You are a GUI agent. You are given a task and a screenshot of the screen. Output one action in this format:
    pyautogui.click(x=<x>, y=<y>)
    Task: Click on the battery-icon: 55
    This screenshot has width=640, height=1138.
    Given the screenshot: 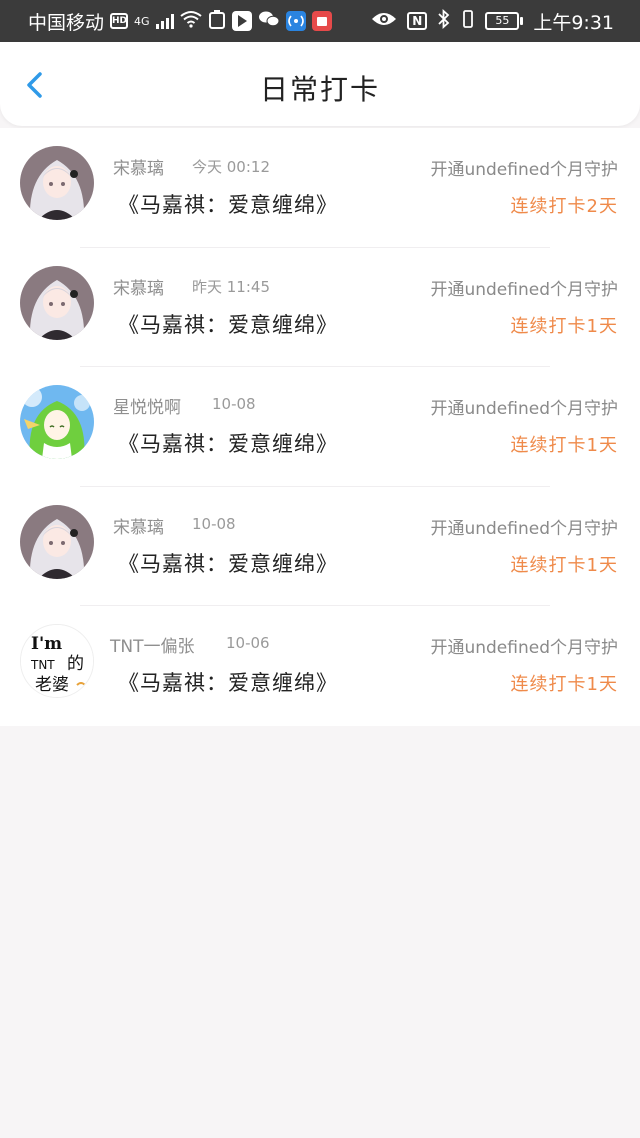 What is the action you would take?
    pyautogui.click(x=504, y=21)
    